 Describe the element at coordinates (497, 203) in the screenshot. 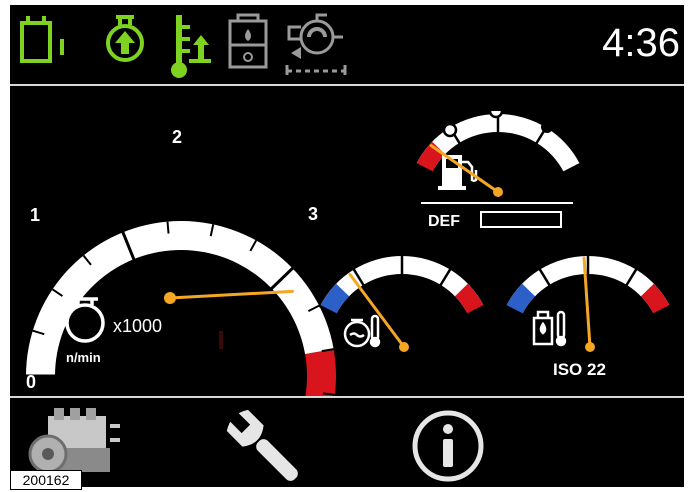

I see `def-divider` at that location.